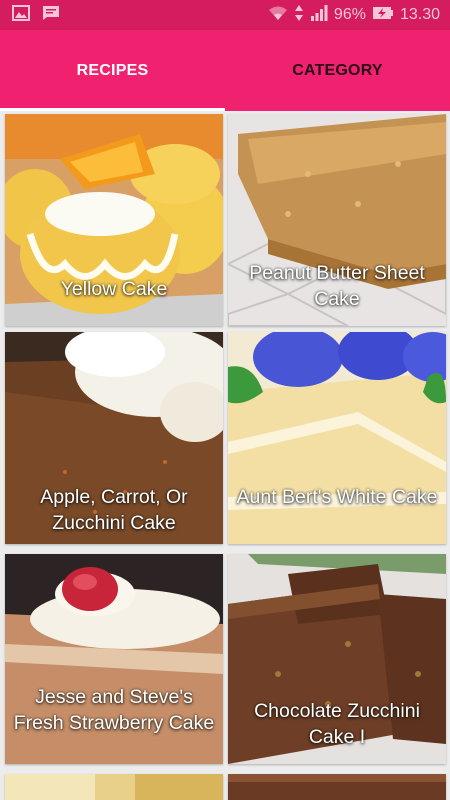 The width and height of the screenshot is (450, 800). What do you see at coordinates (225, 15) in the screenshot?
I see `status-bar: 96% 13.30` at bounding box center [225, 15].